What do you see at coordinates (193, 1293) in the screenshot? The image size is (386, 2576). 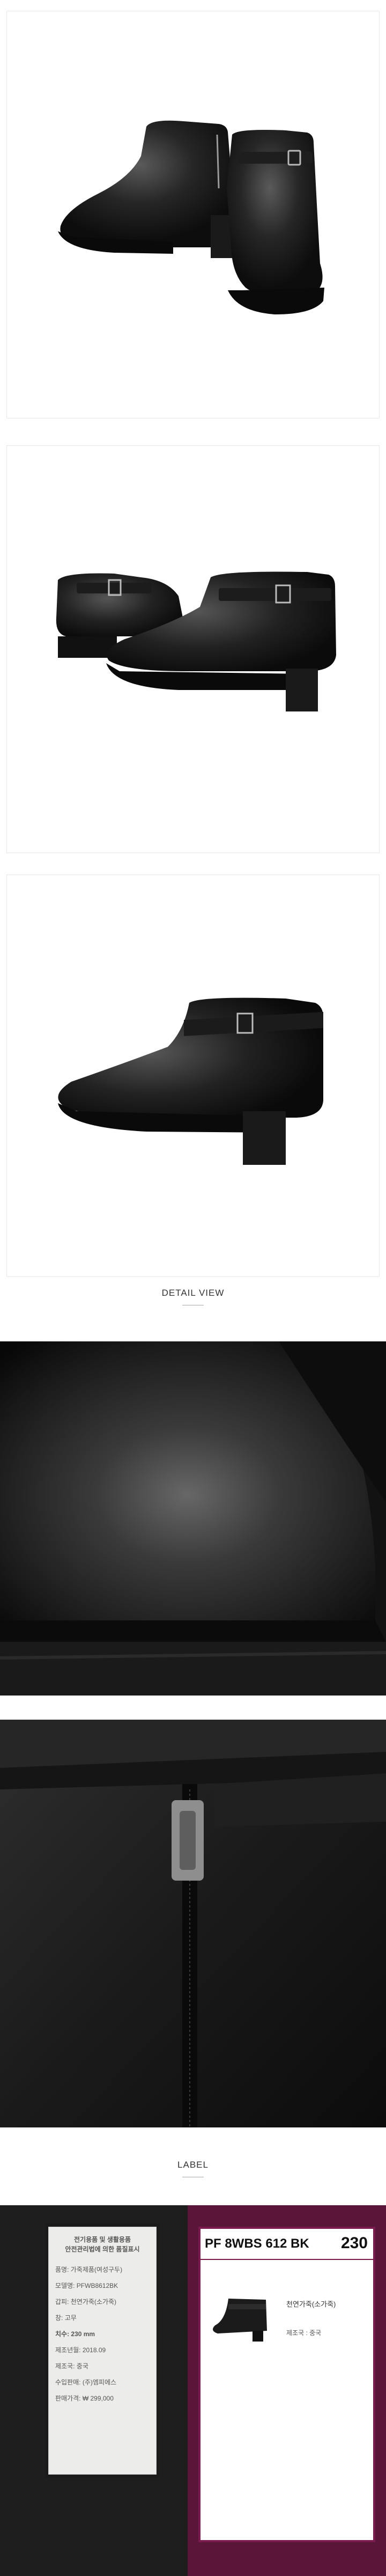 I see `detail-view-title: DETAIL VIEW` at bounding box center [193, 1293].